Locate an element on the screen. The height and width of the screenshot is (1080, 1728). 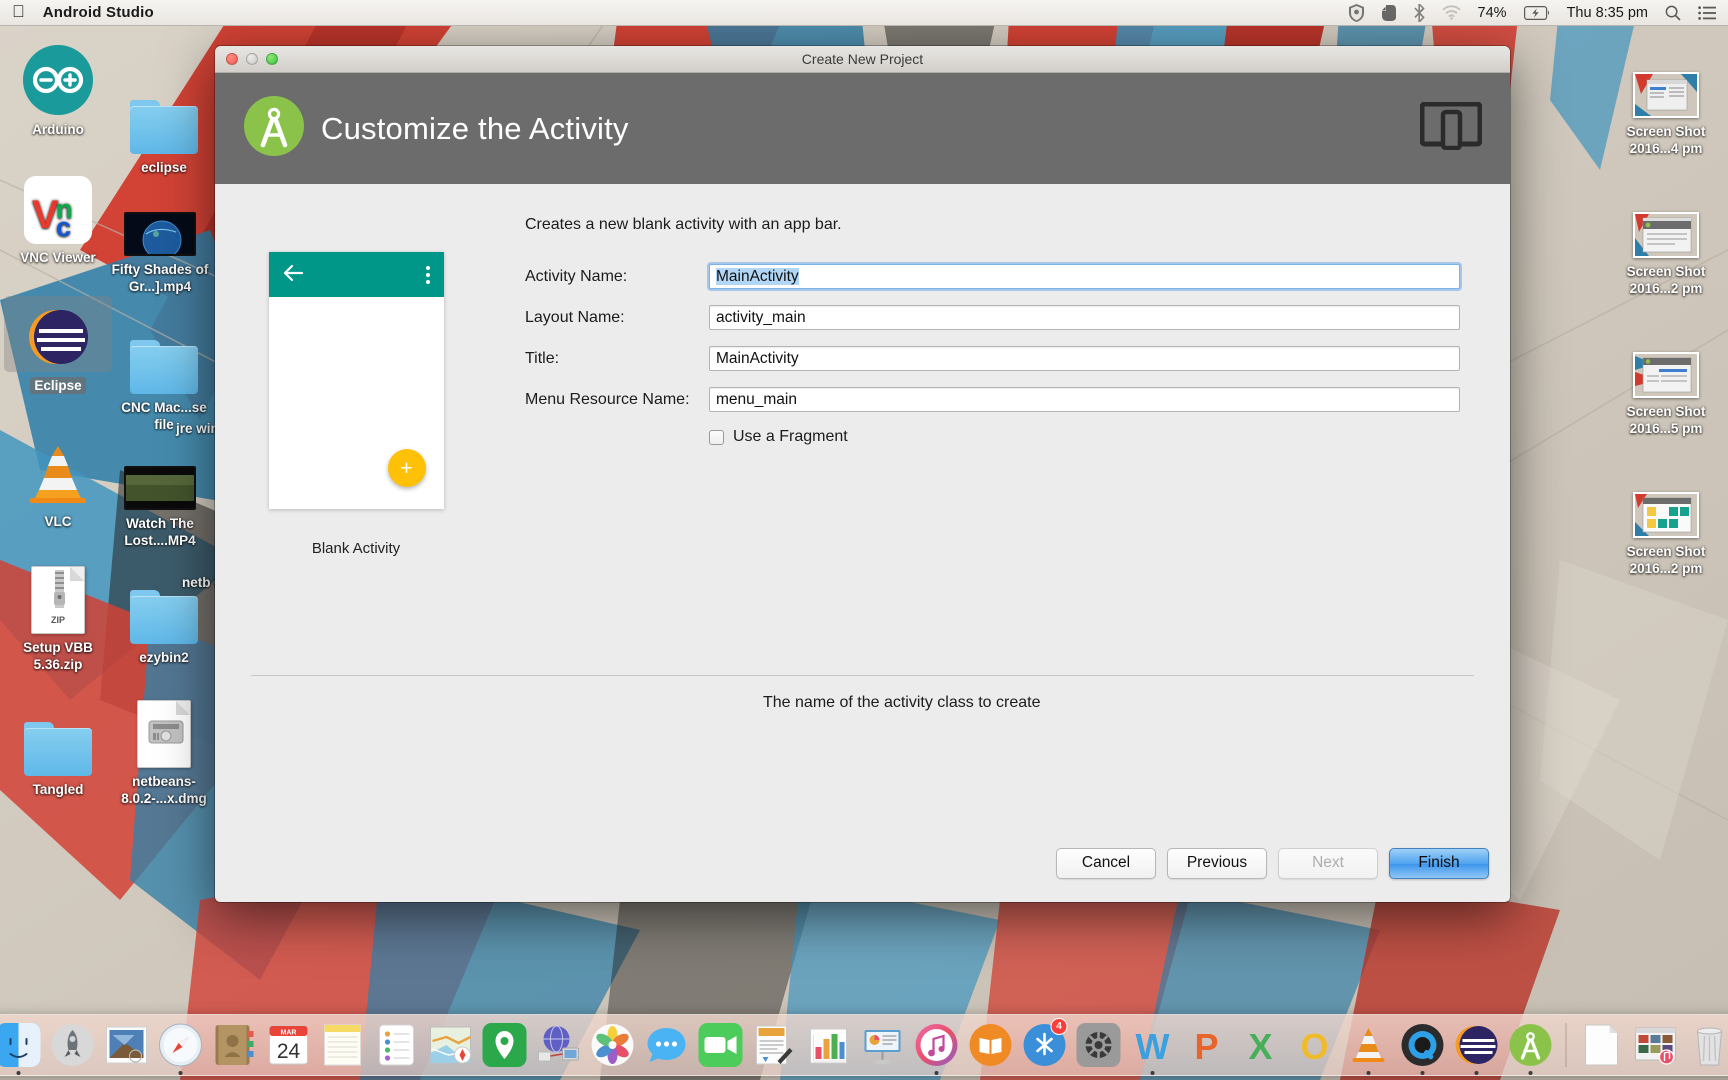
desktop-icon-screenshot-1: Screen Shot 2016...4 pm is located at coordinates (1666, 99).